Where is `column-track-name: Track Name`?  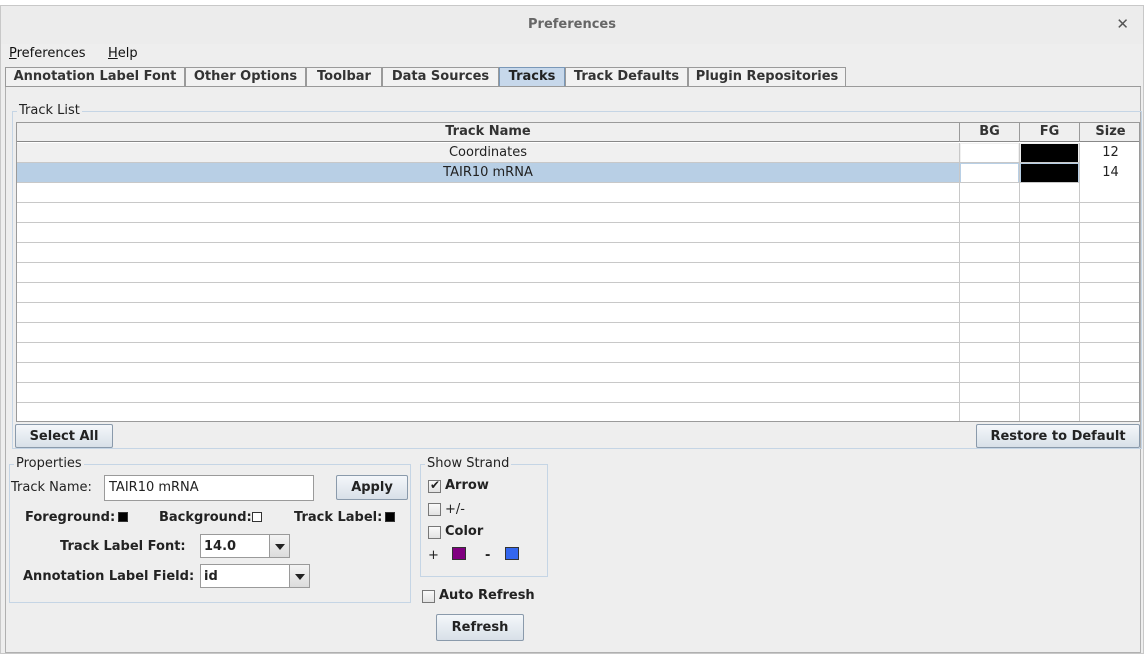 column-track-name: Track Name is located at coordinates (488, 132).